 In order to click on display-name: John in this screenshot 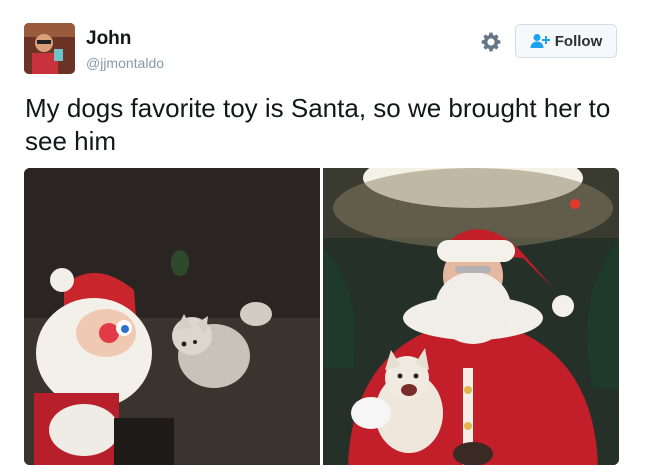, I will do `click(108, 39)`.